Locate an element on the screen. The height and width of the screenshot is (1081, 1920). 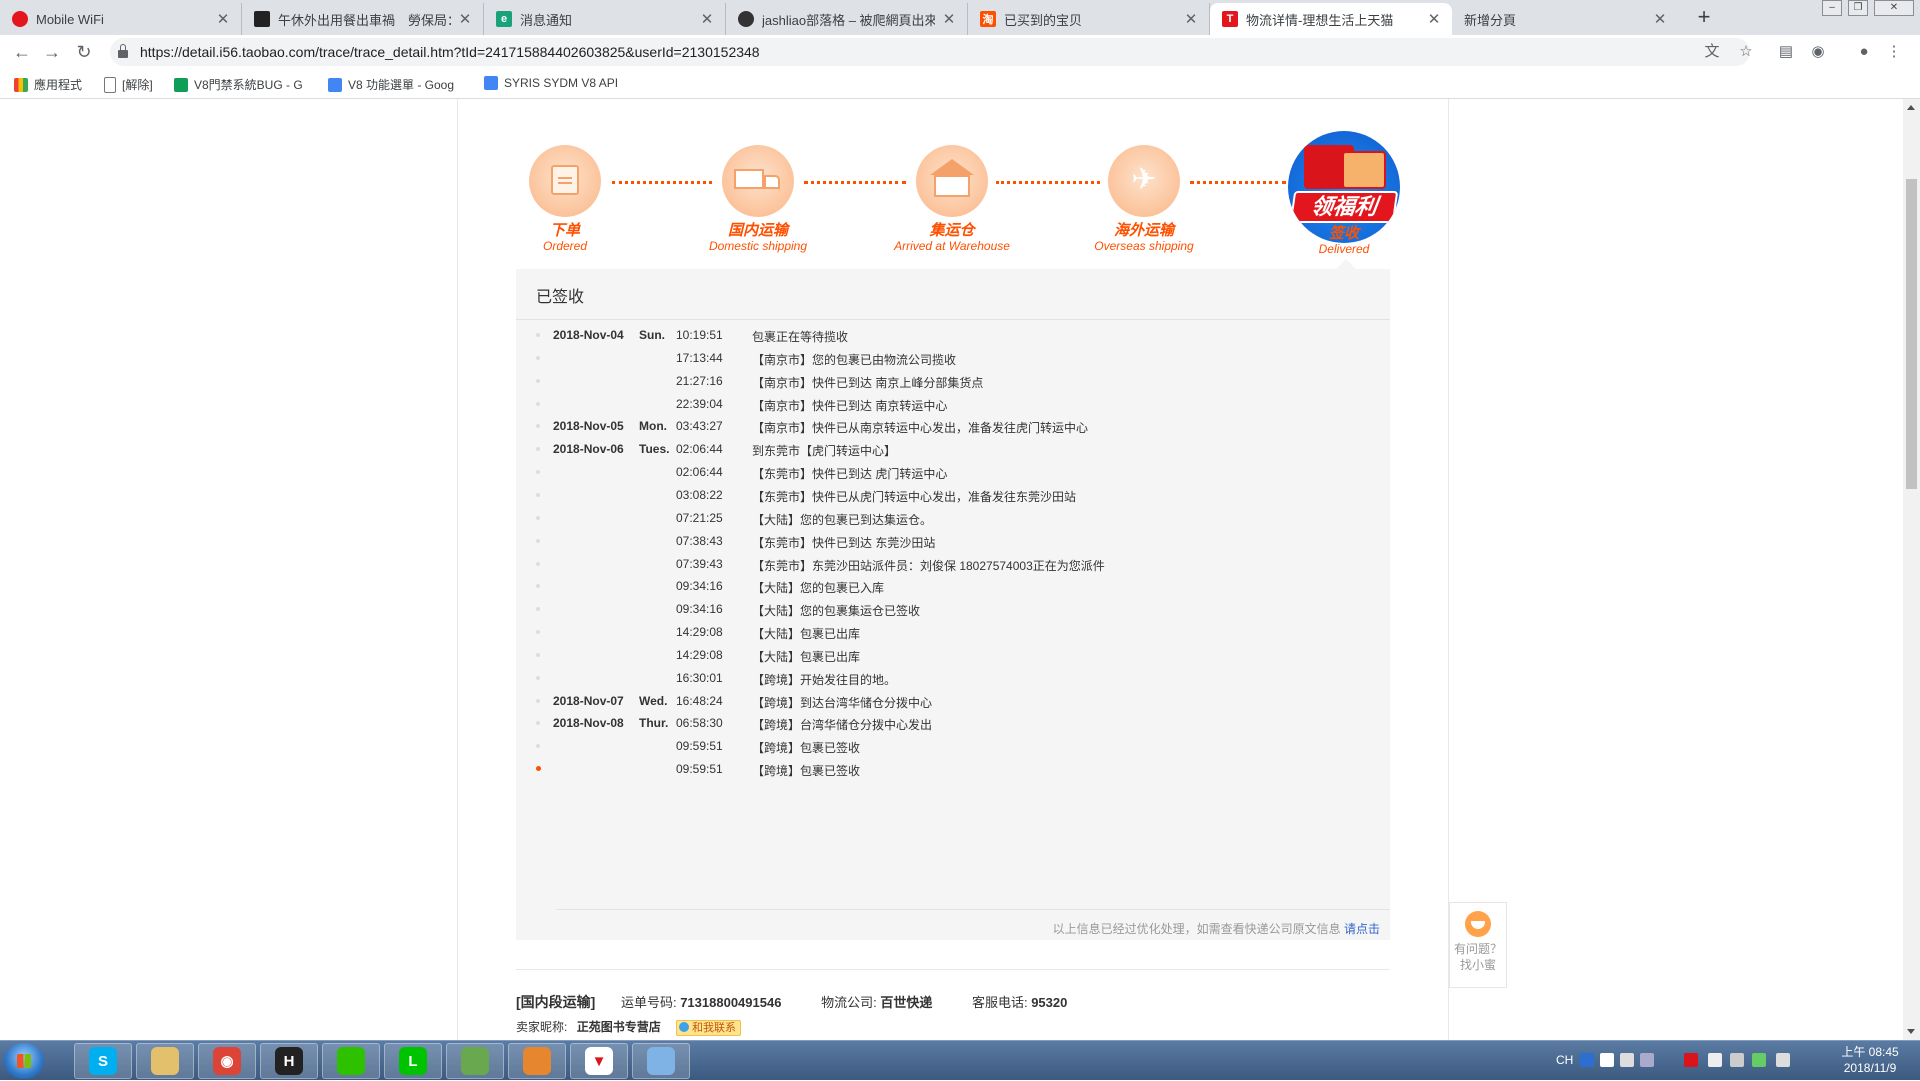
menu-icon: ⋮ is located at coordinates (1894, 52).